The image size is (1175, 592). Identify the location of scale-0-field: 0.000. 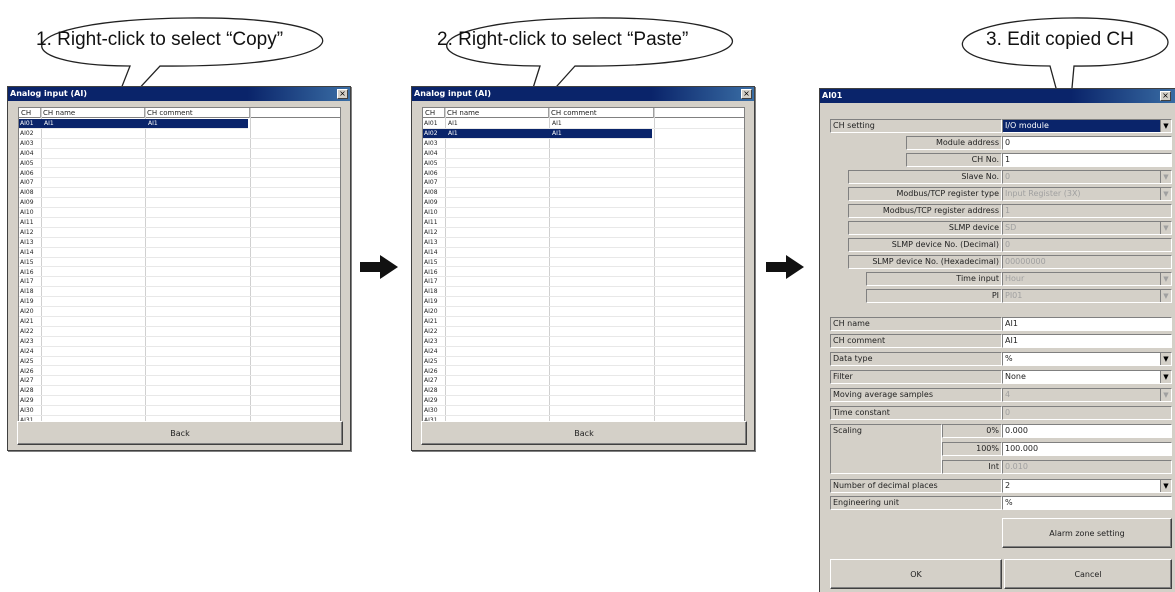
(1087, 431).